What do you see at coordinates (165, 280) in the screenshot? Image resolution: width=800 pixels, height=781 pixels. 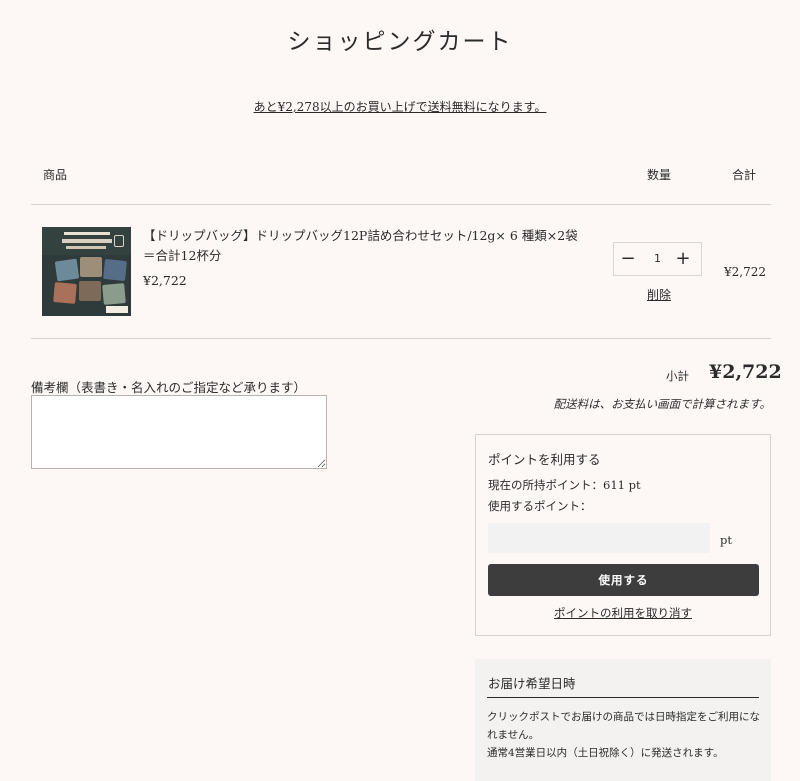 I see `product-price: ¥2,722` at bounding box center [165, 280].